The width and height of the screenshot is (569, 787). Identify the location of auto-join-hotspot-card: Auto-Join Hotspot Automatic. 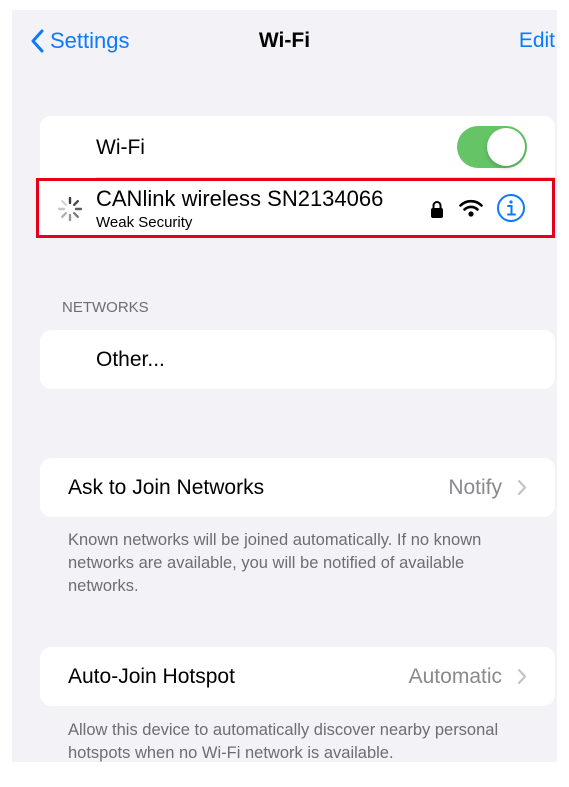
(297, 676).